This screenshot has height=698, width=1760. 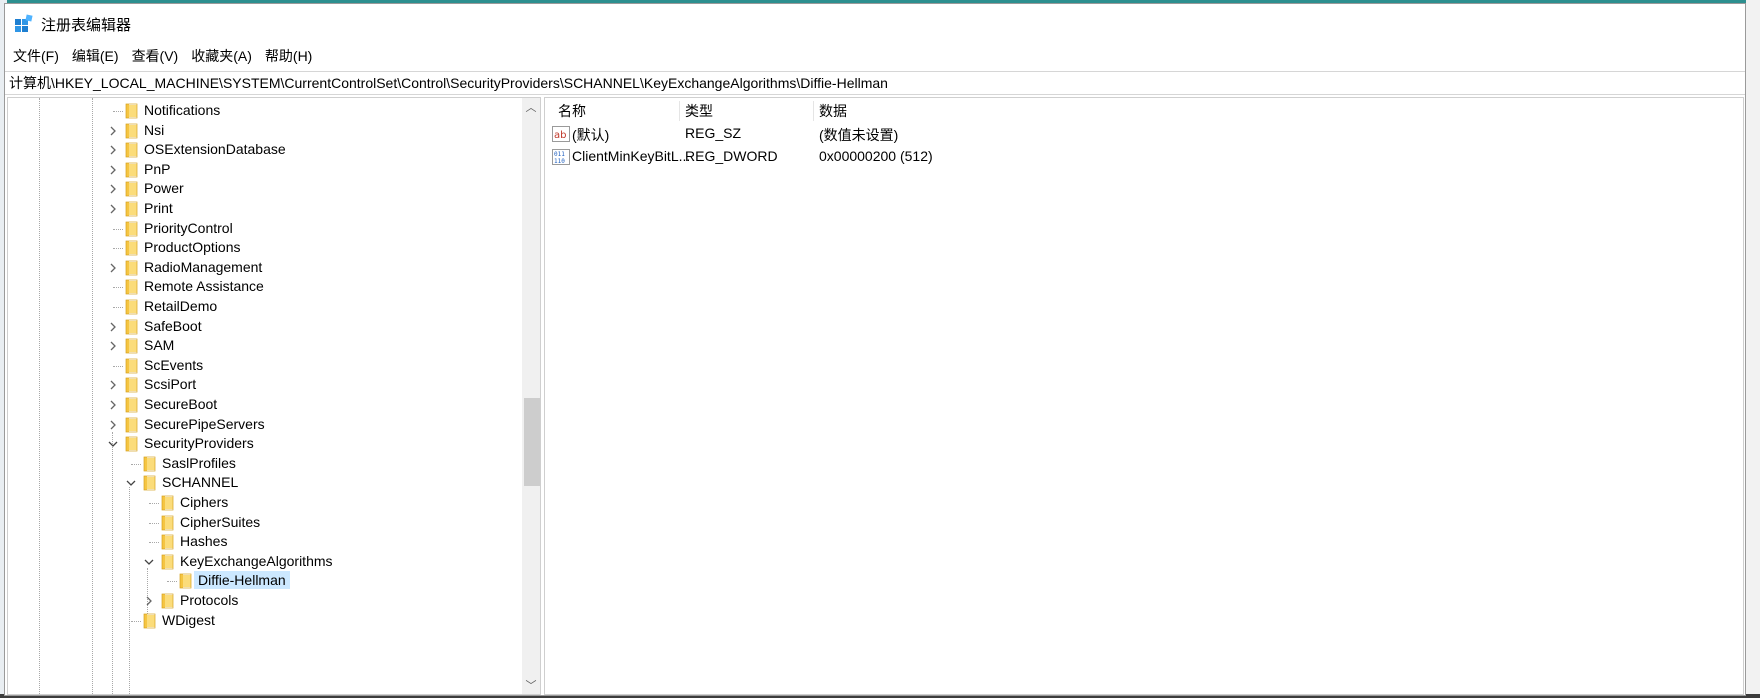 I want to click on menu-file: 文件(F), so click(x=36, y=56).